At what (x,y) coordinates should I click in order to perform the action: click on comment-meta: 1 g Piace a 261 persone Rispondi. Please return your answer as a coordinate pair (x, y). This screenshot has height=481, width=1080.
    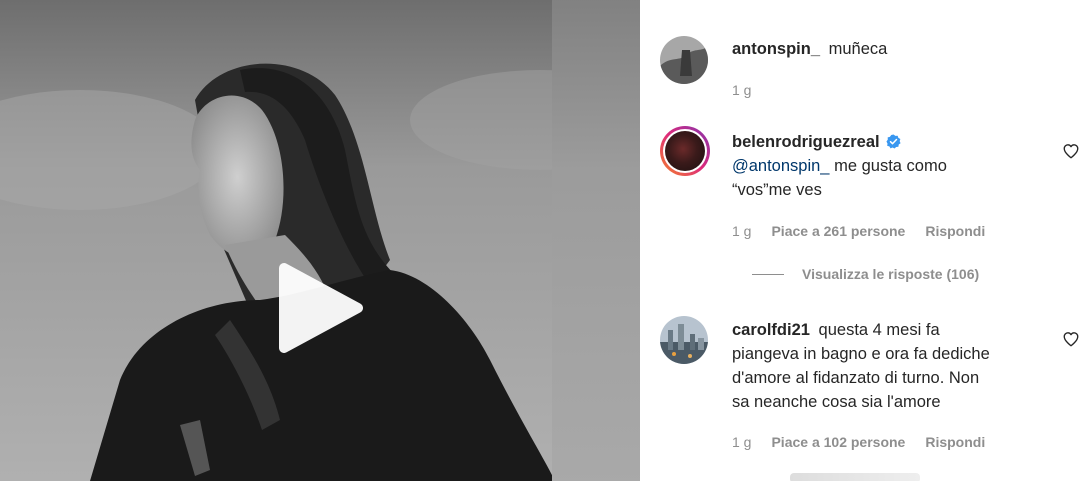
    Looking at the image, I should click on (868, 231).